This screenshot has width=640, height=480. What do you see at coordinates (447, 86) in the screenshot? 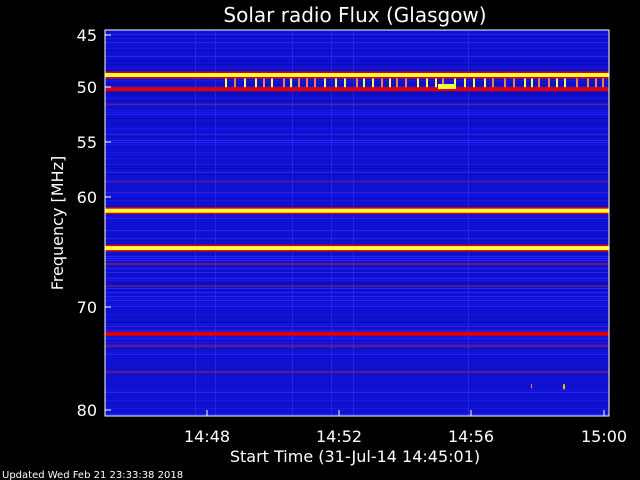
I see `burst-patch` at bounding box center [447, 86].